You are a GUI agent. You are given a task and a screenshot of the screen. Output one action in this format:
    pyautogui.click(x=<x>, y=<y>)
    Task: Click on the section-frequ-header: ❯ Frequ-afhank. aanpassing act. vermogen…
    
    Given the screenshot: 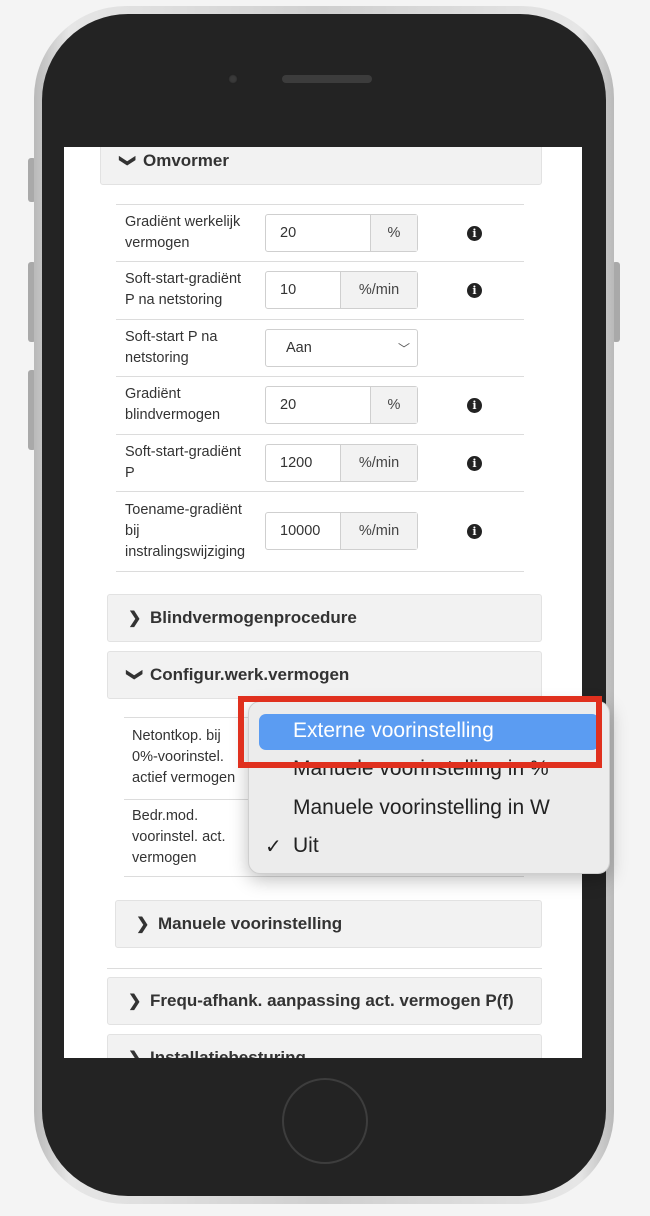 What is the action you would take?
    pyautogui.click(x=324, y=1001)
    